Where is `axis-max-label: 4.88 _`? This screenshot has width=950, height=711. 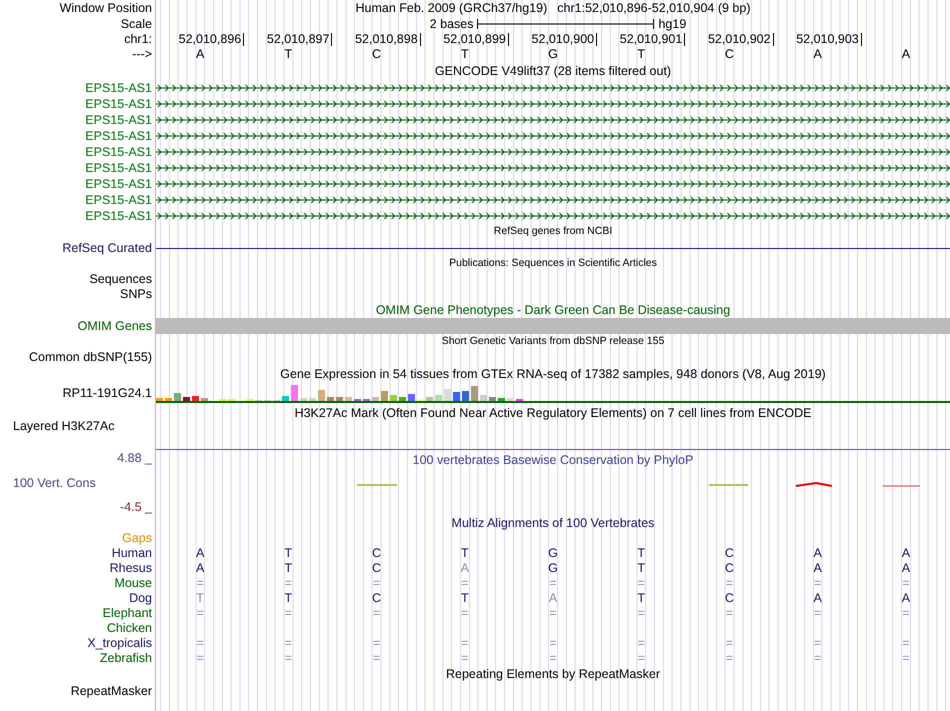
axis-max-label: 4.88 _ is located at coordinates (134, 458).